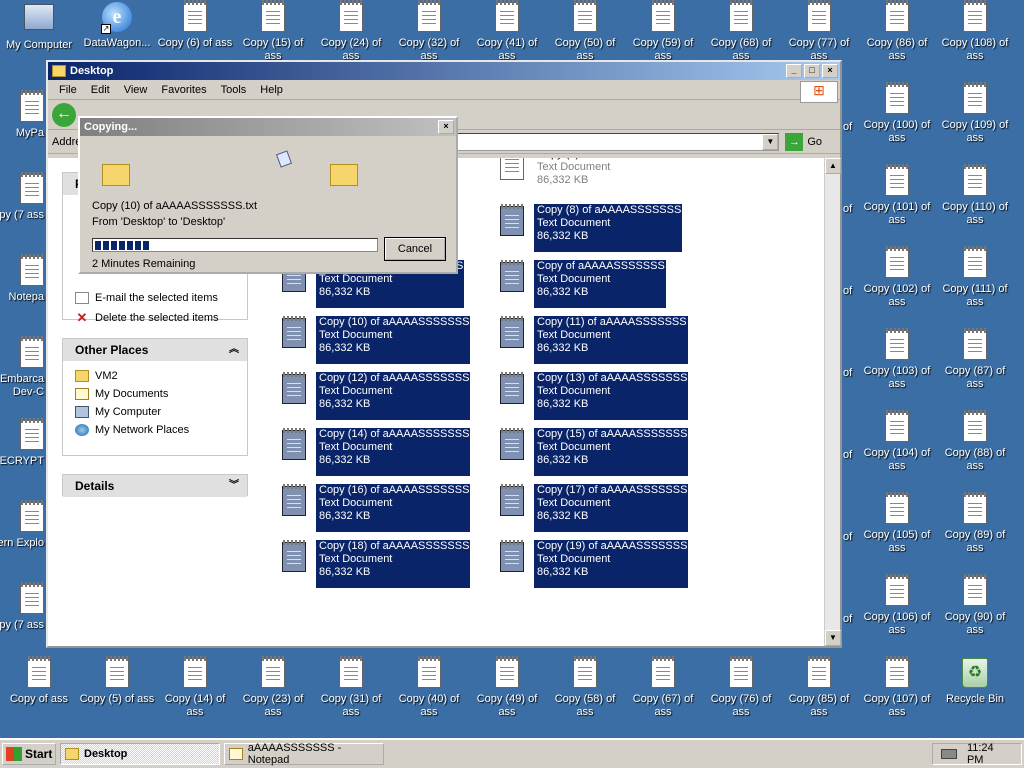 This screenshot has width=1024, height=768. I want to click on desktop-icon: Copy (88) of ass, so click(975, 441).